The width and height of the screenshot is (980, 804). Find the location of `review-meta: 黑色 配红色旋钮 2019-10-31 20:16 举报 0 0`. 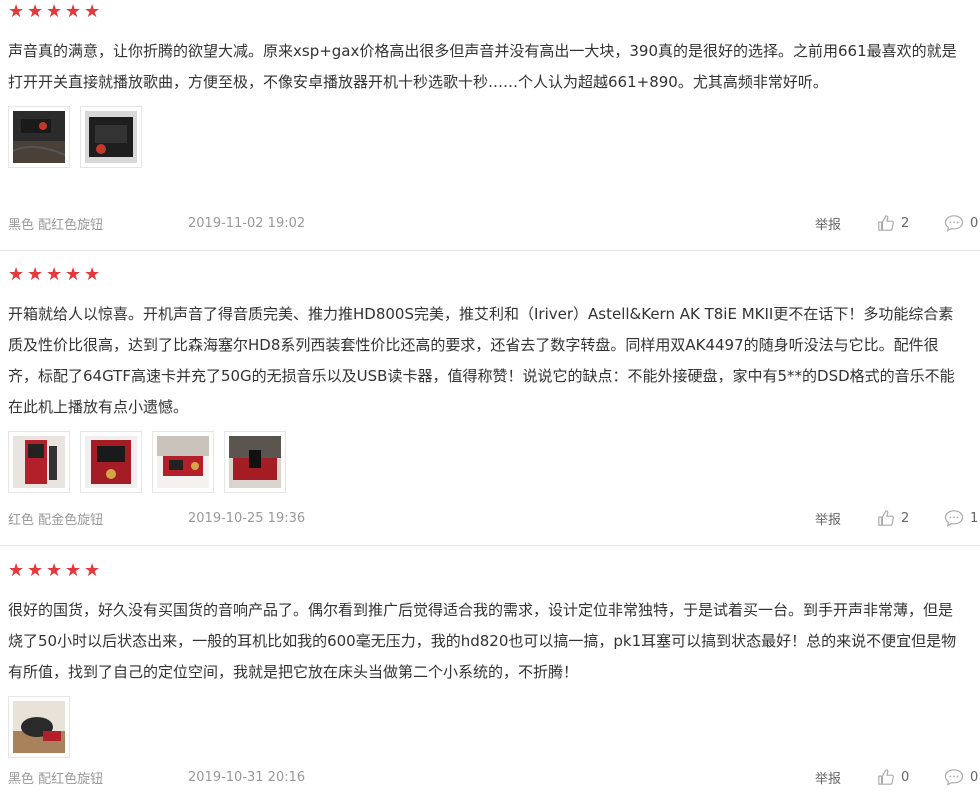

review-meta: 黑色 配红色旋钮 2019-10-31 20:16 举报 0 0 is located at coordinates (494, 777).